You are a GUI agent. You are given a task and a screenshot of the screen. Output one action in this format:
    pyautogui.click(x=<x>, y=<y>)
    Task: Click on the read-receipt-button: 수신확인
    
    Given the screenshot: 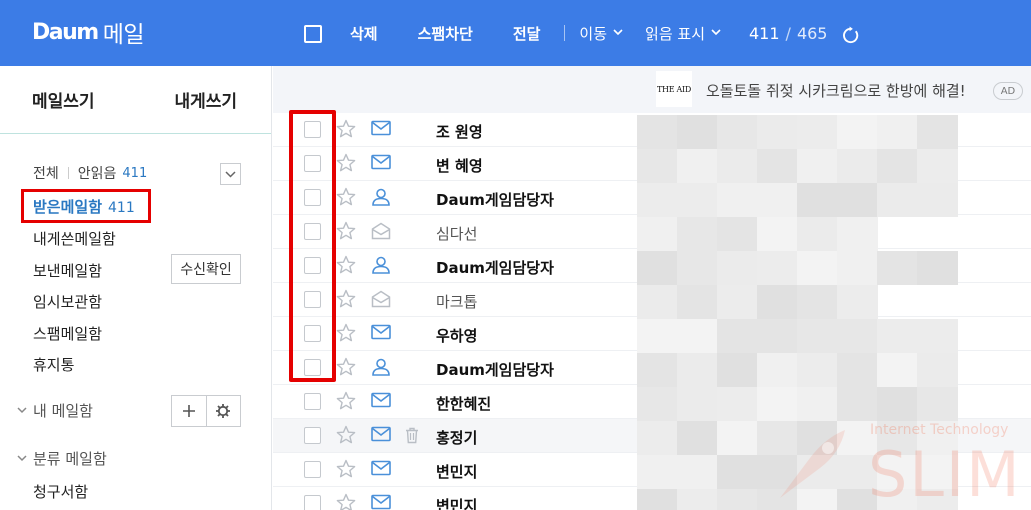 What is the action you would take?
    pyautogui.click(x=206, y=269)
    